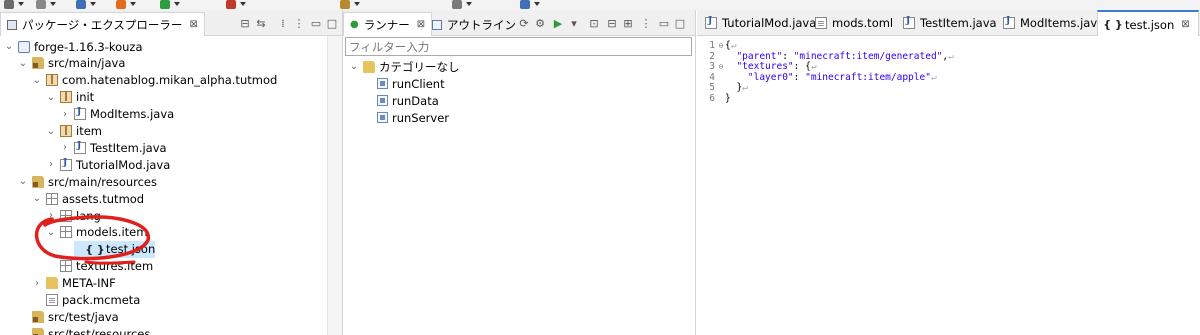 Image resolution: width=1200 pixels, height=335 pixels. Describe the element at coordinates (283, 23) in the screenshot. I see `focus-icon: ⁞` at that location.